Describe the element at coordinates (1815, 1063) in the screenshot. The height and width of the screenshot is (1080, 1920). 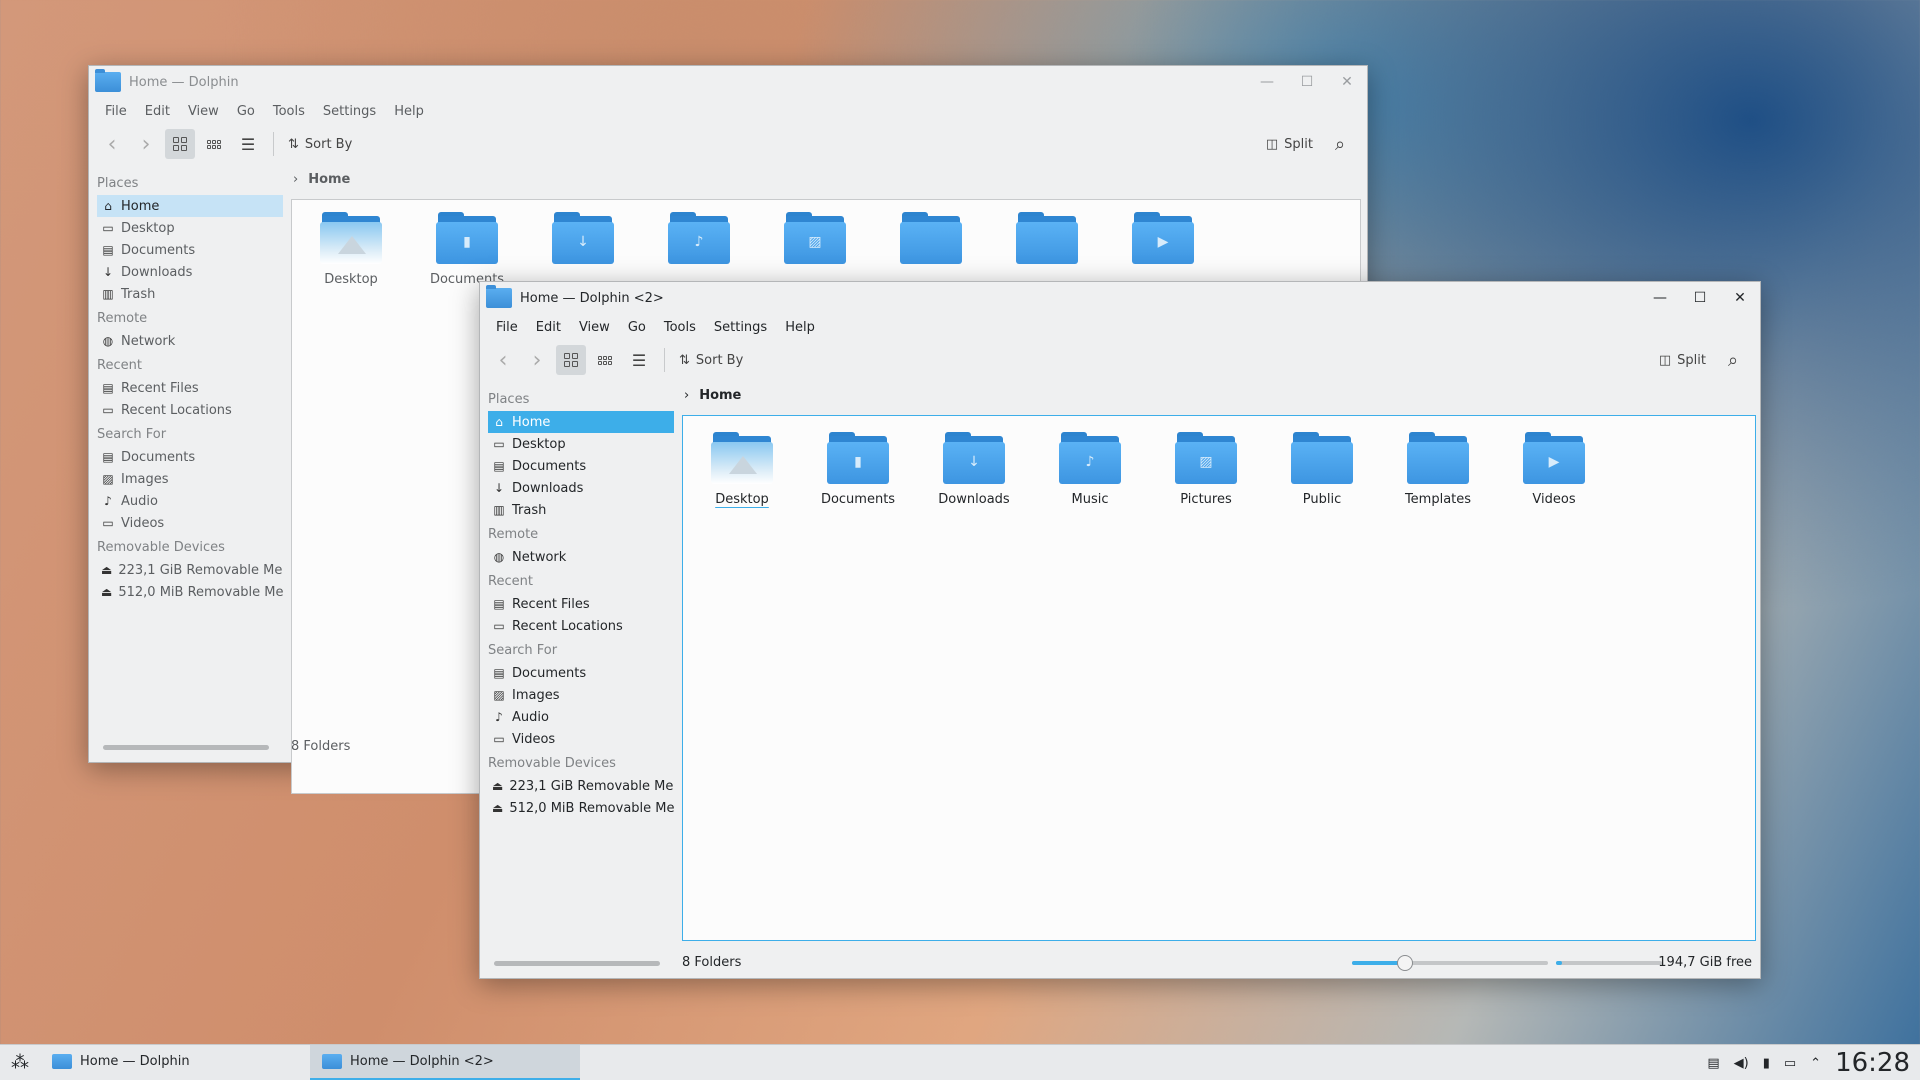
I see `tray-expand-icon: ⌃` at that location.